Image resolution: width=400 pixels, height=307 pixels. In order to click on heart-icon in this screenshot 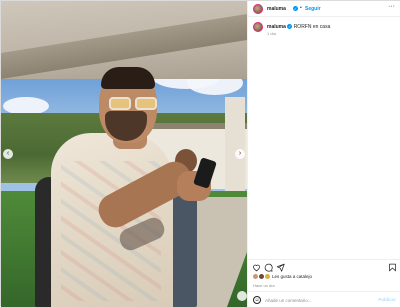, I will do `click(256, 267)`.